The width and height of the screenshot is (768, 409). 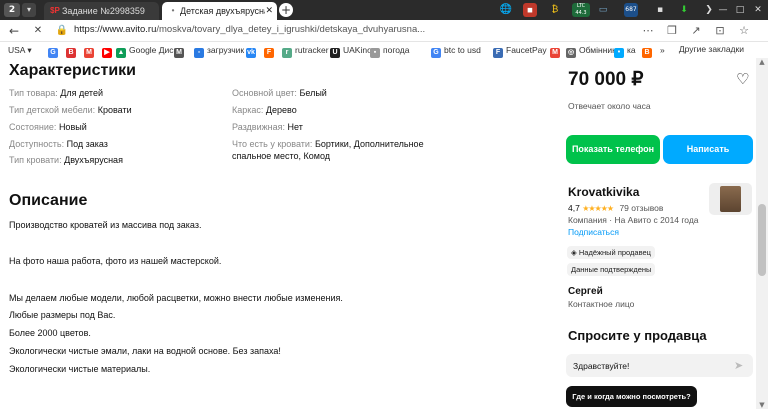 I want to click on char-row: Каркас: Дерево, so click(x=264, y=110).